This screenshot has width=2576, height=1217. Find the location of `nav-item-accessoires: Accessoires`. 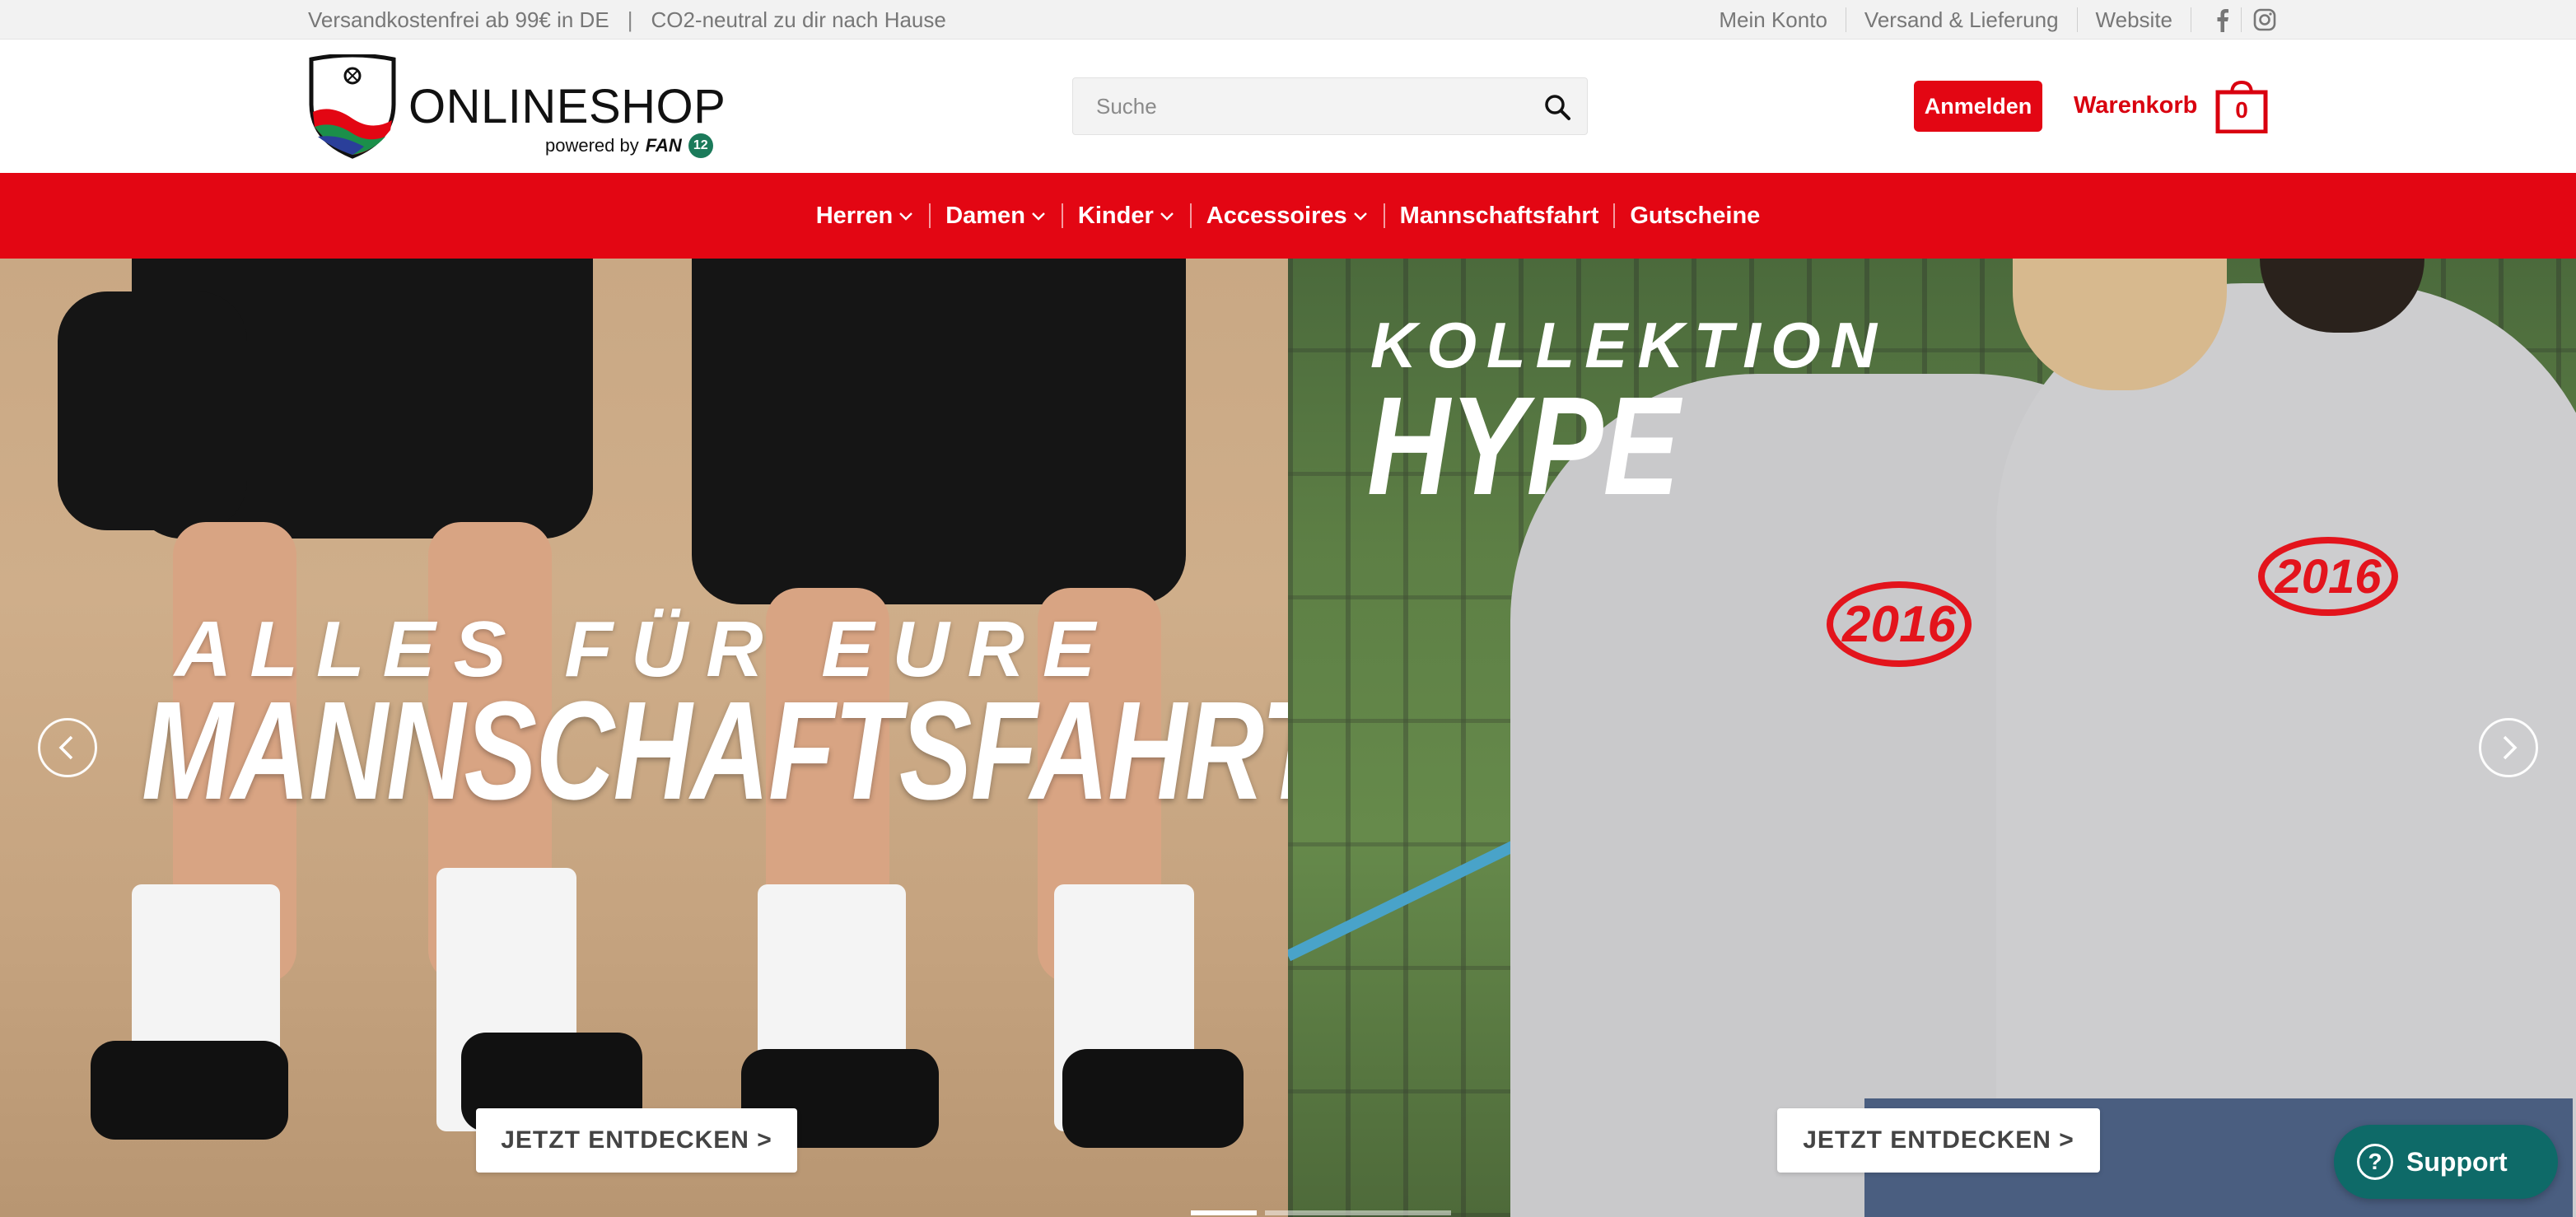

nav-item-accessoires: Accessoires is located at coordinates (1288, 216).